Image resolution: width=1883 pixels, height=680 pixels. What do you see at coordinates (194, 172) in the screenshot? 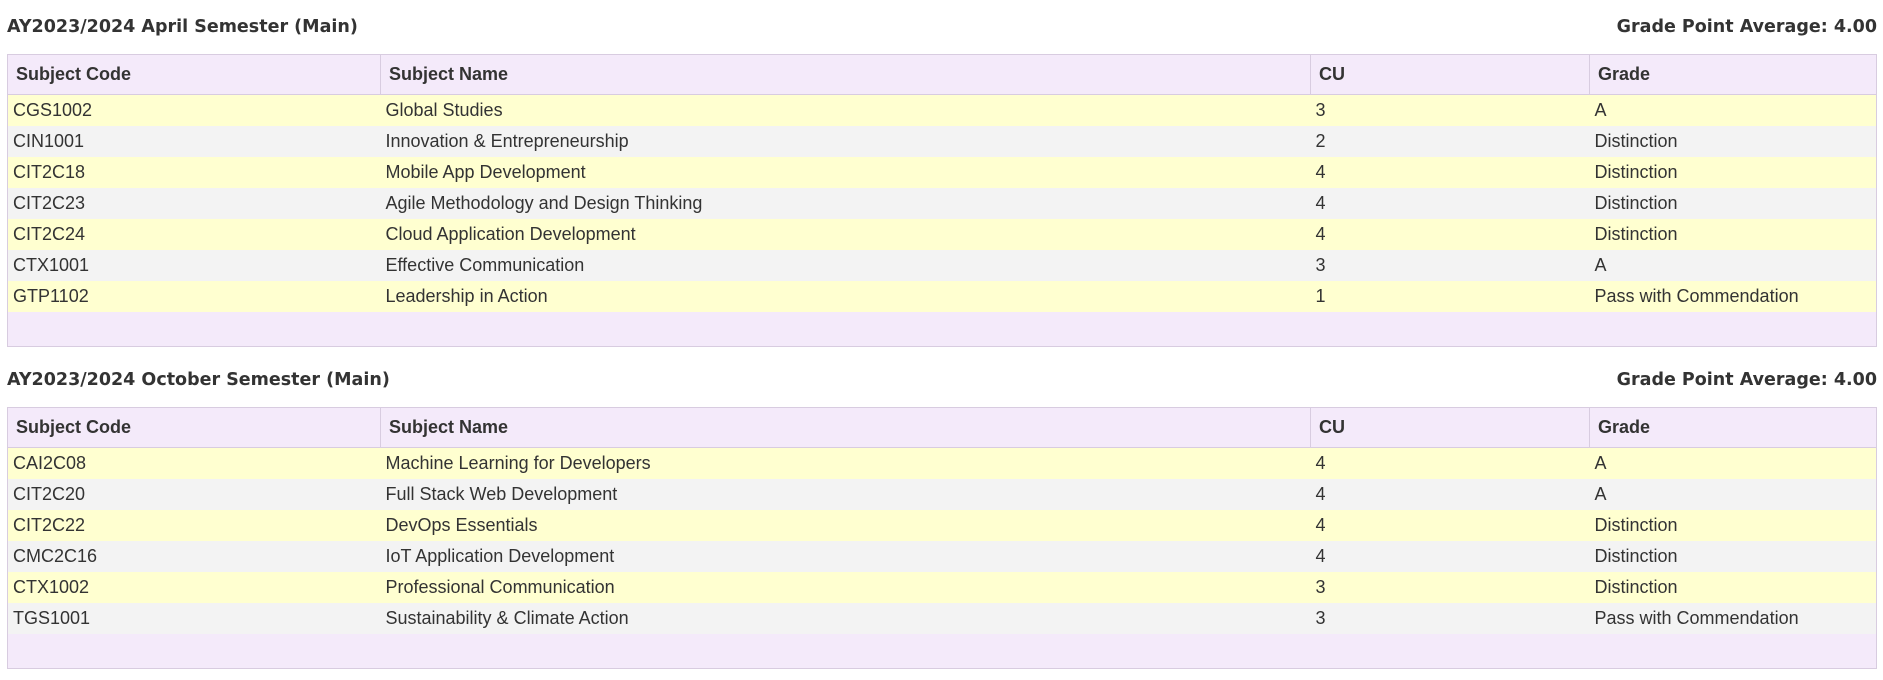
I see `subject-code-cell: CIT2C18` at bounding box center [194, 172].